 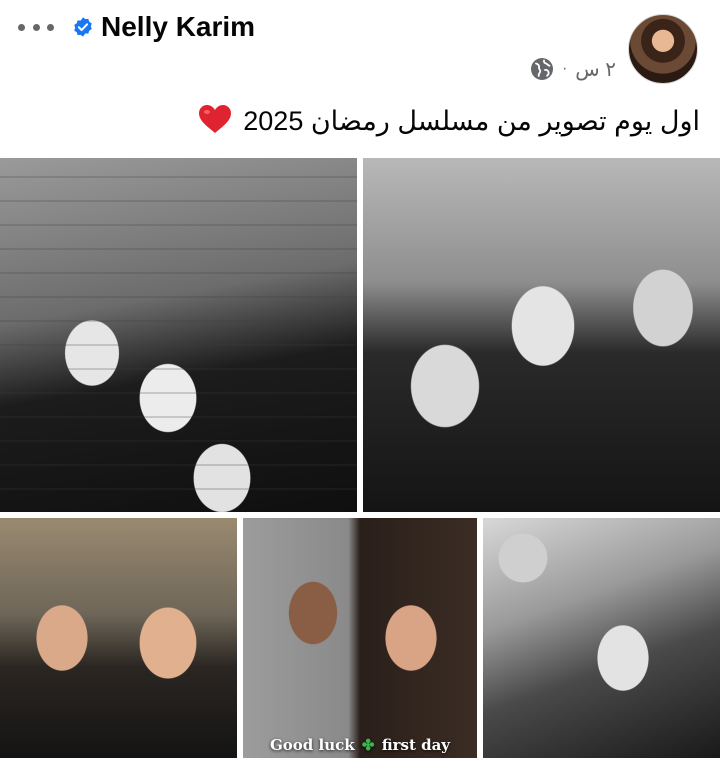 What do you see at coordinates (663, 49) in the screenshot?
I see `author-avatar` at bounding box center [663, 49].